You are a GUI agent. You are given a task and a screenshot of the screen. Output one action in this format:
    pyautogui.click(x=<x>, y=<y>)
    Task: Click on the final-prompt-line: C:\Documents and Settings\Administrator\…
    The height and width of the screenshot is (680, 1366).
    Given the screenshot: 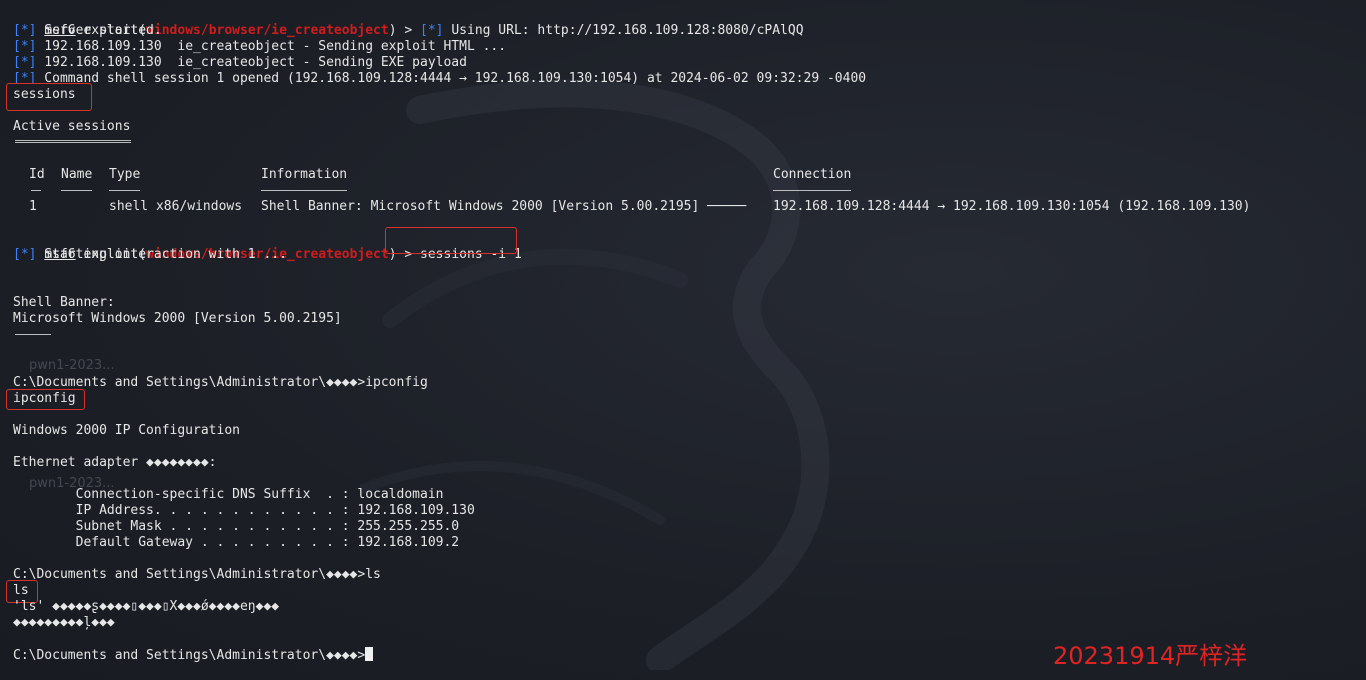 What is the action you would take?
    pyautogui.click(x=193, y=655)
    